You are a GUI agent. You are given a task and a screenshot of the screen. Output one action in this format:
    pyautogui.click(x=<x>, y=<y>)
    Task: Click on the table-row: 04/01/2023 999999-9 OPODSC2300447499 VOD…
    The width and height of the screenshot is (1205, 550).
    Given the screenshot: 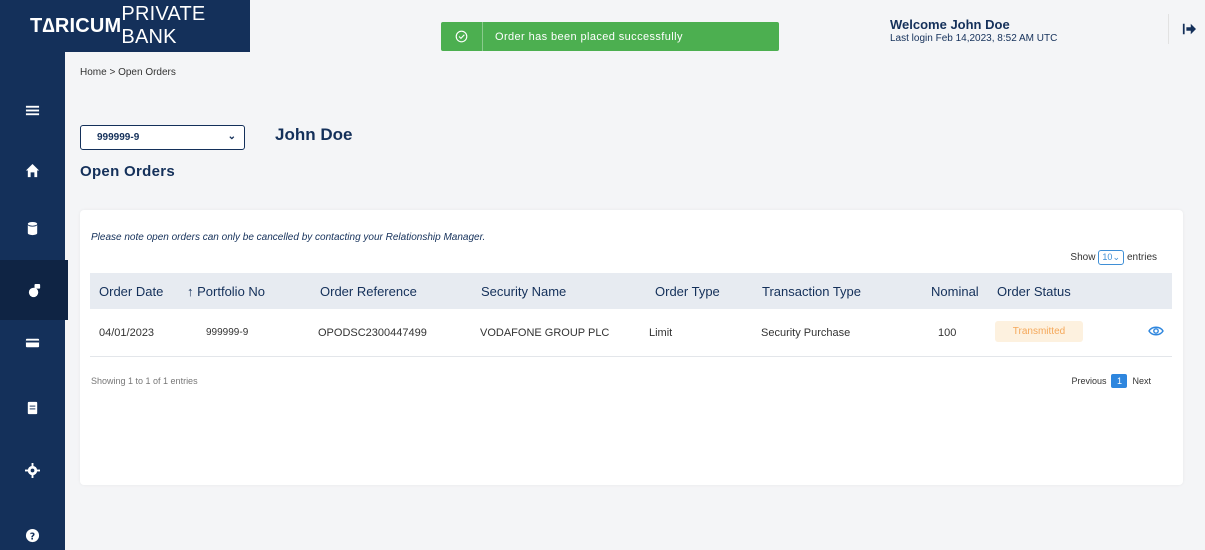 What is the action you would take?
    pyautogui.click(x=631, y=333)
    